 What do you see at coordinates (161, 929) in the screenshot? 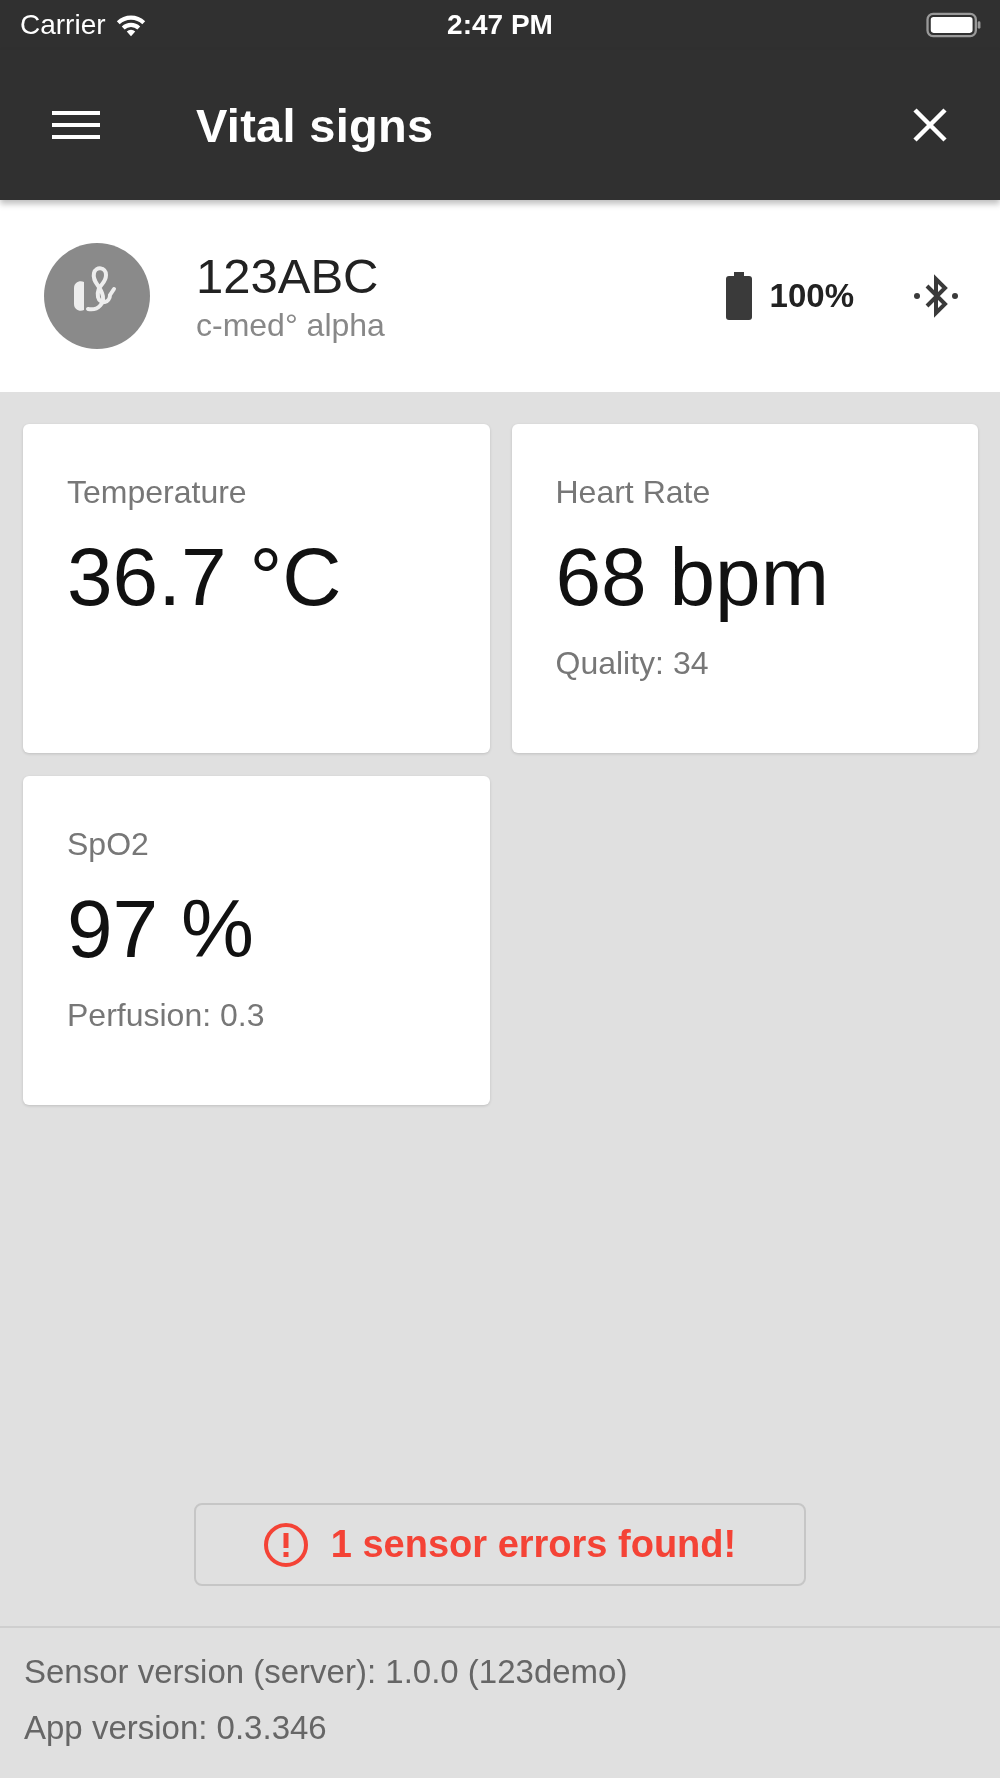
I see `vital-value: 97 %` at bounding box center [161, 929].